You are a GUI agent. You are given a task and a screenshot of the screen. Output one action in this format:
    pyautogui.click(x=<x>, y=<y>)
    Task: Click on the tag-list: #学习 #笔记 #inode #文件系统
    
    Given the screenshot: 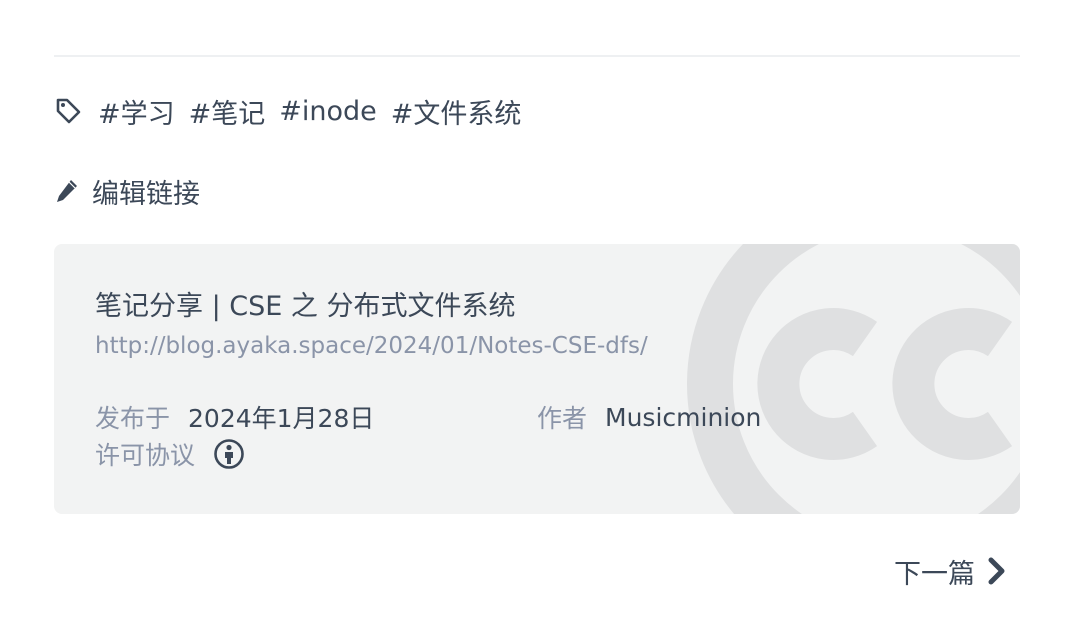 What is the action you would take?
    pyautogui.click(x=294, y=111)
    